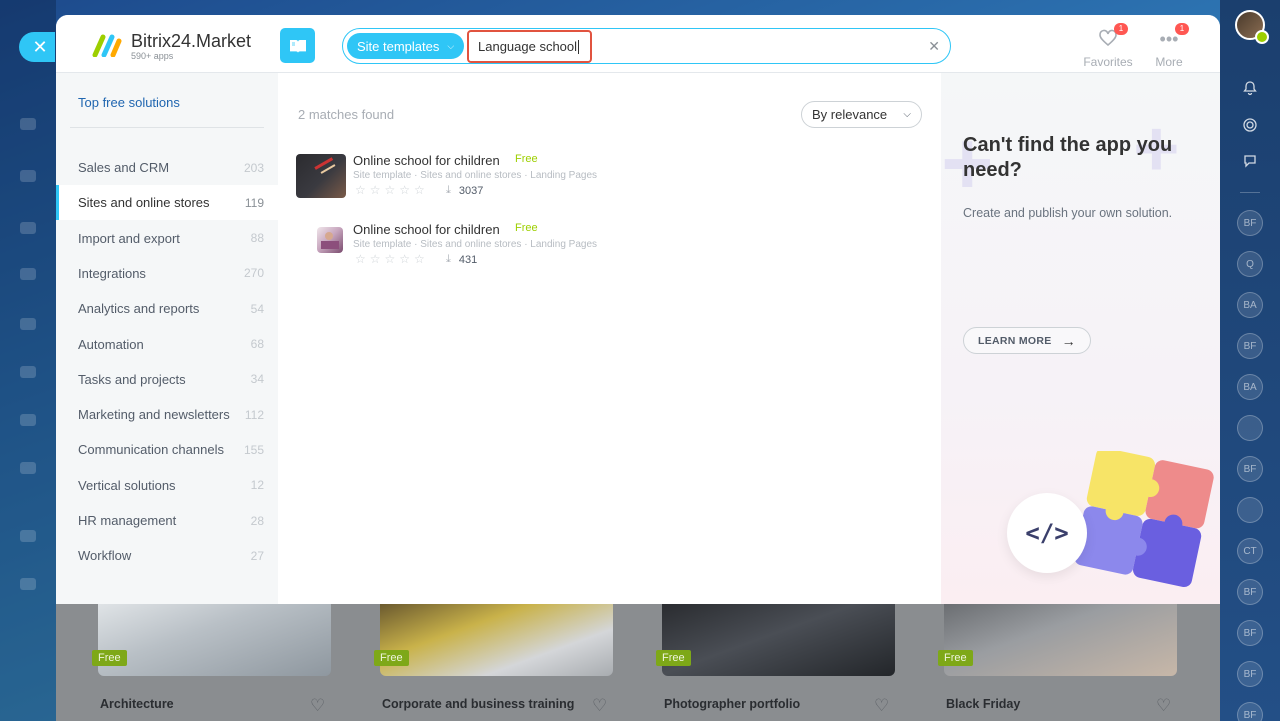  What do you see at coordinates (1108, 62) in the screenshot?
I see `favorites-label: Favorites` at bounding box center [1108, 62].